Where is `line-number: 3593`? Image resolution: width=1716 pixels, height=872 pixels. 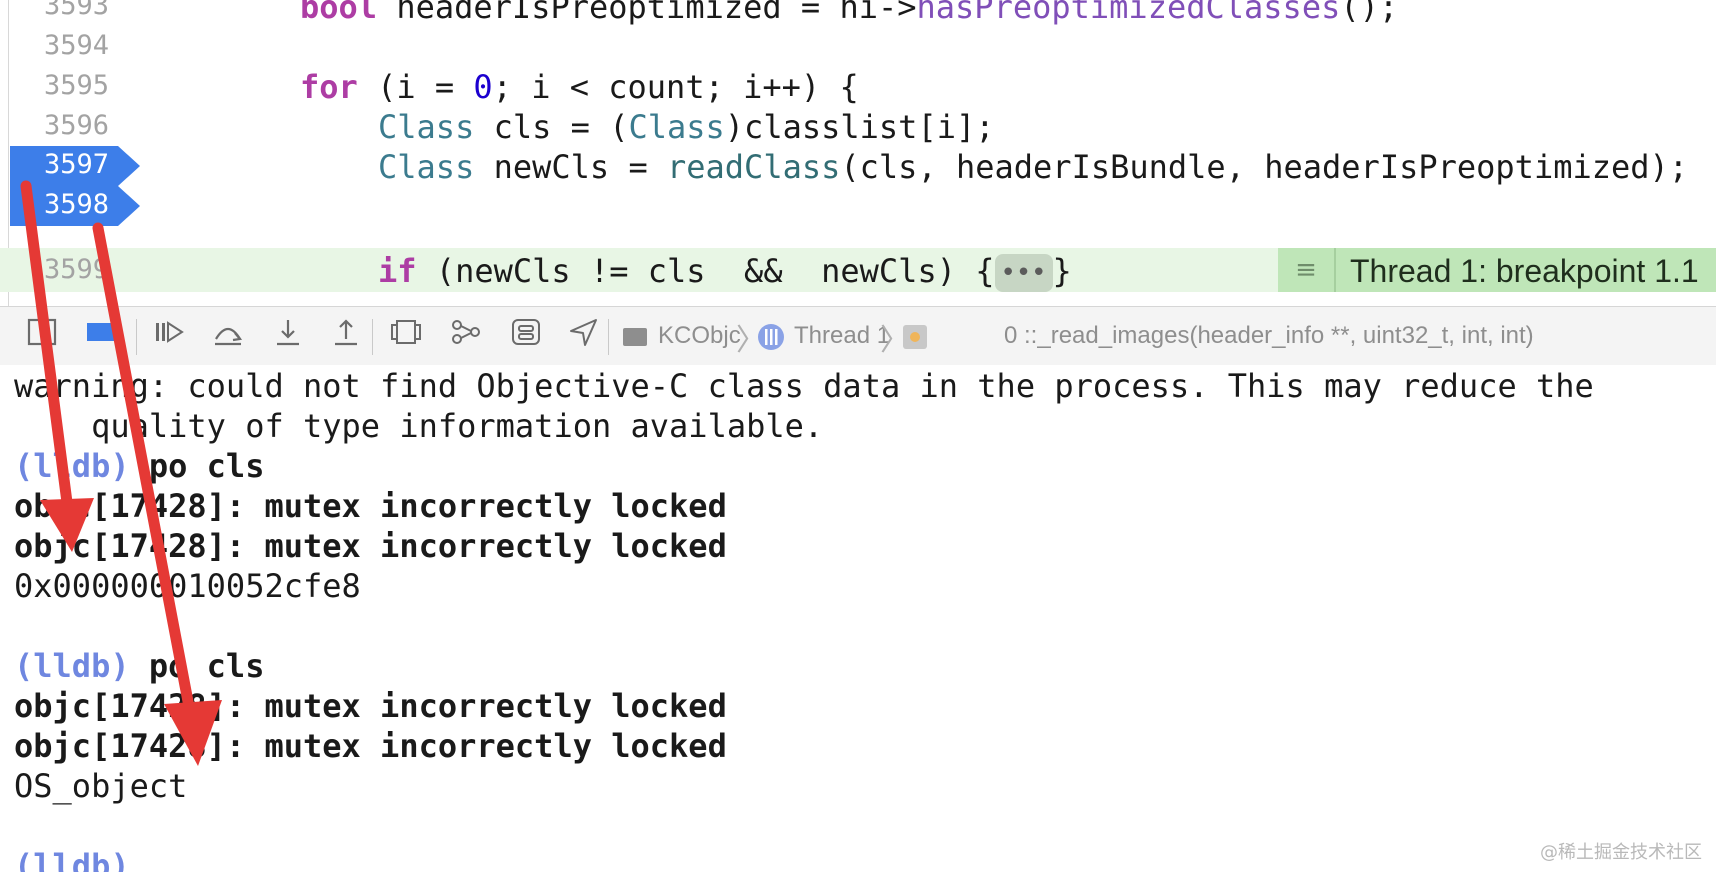
line-number: 3593 is located at coordinates (77, 10).